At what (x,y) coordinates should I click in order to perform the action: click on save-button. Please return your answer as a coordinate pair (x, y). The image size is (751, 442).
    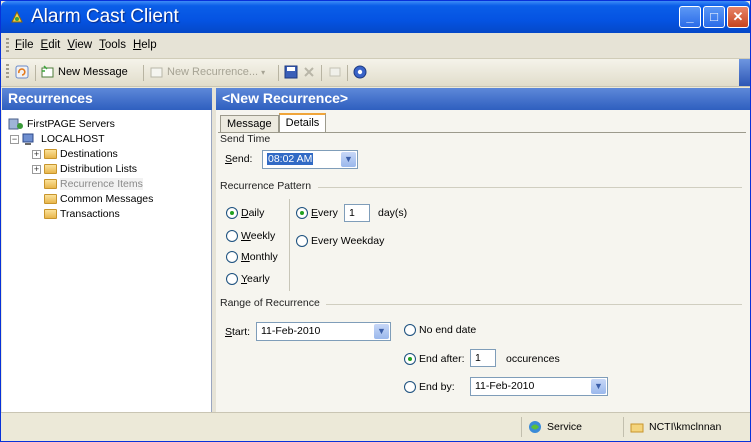
    Looking at the image, I should click on (291, 72).